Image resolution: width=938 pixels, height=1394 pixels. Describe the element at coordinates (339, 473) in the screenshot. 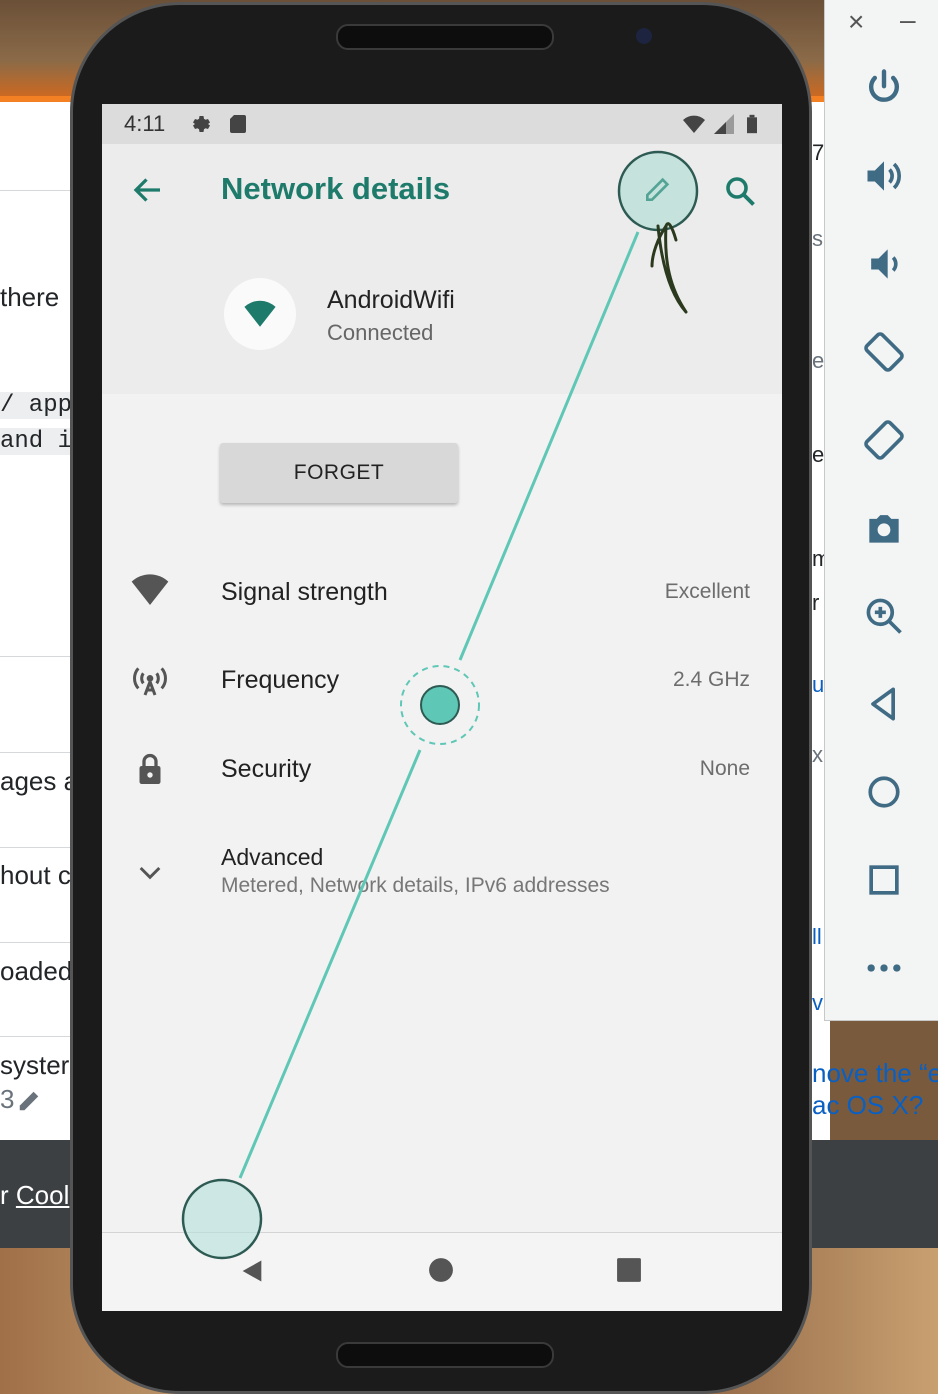

I see `forget-button: FORGET` at that location.